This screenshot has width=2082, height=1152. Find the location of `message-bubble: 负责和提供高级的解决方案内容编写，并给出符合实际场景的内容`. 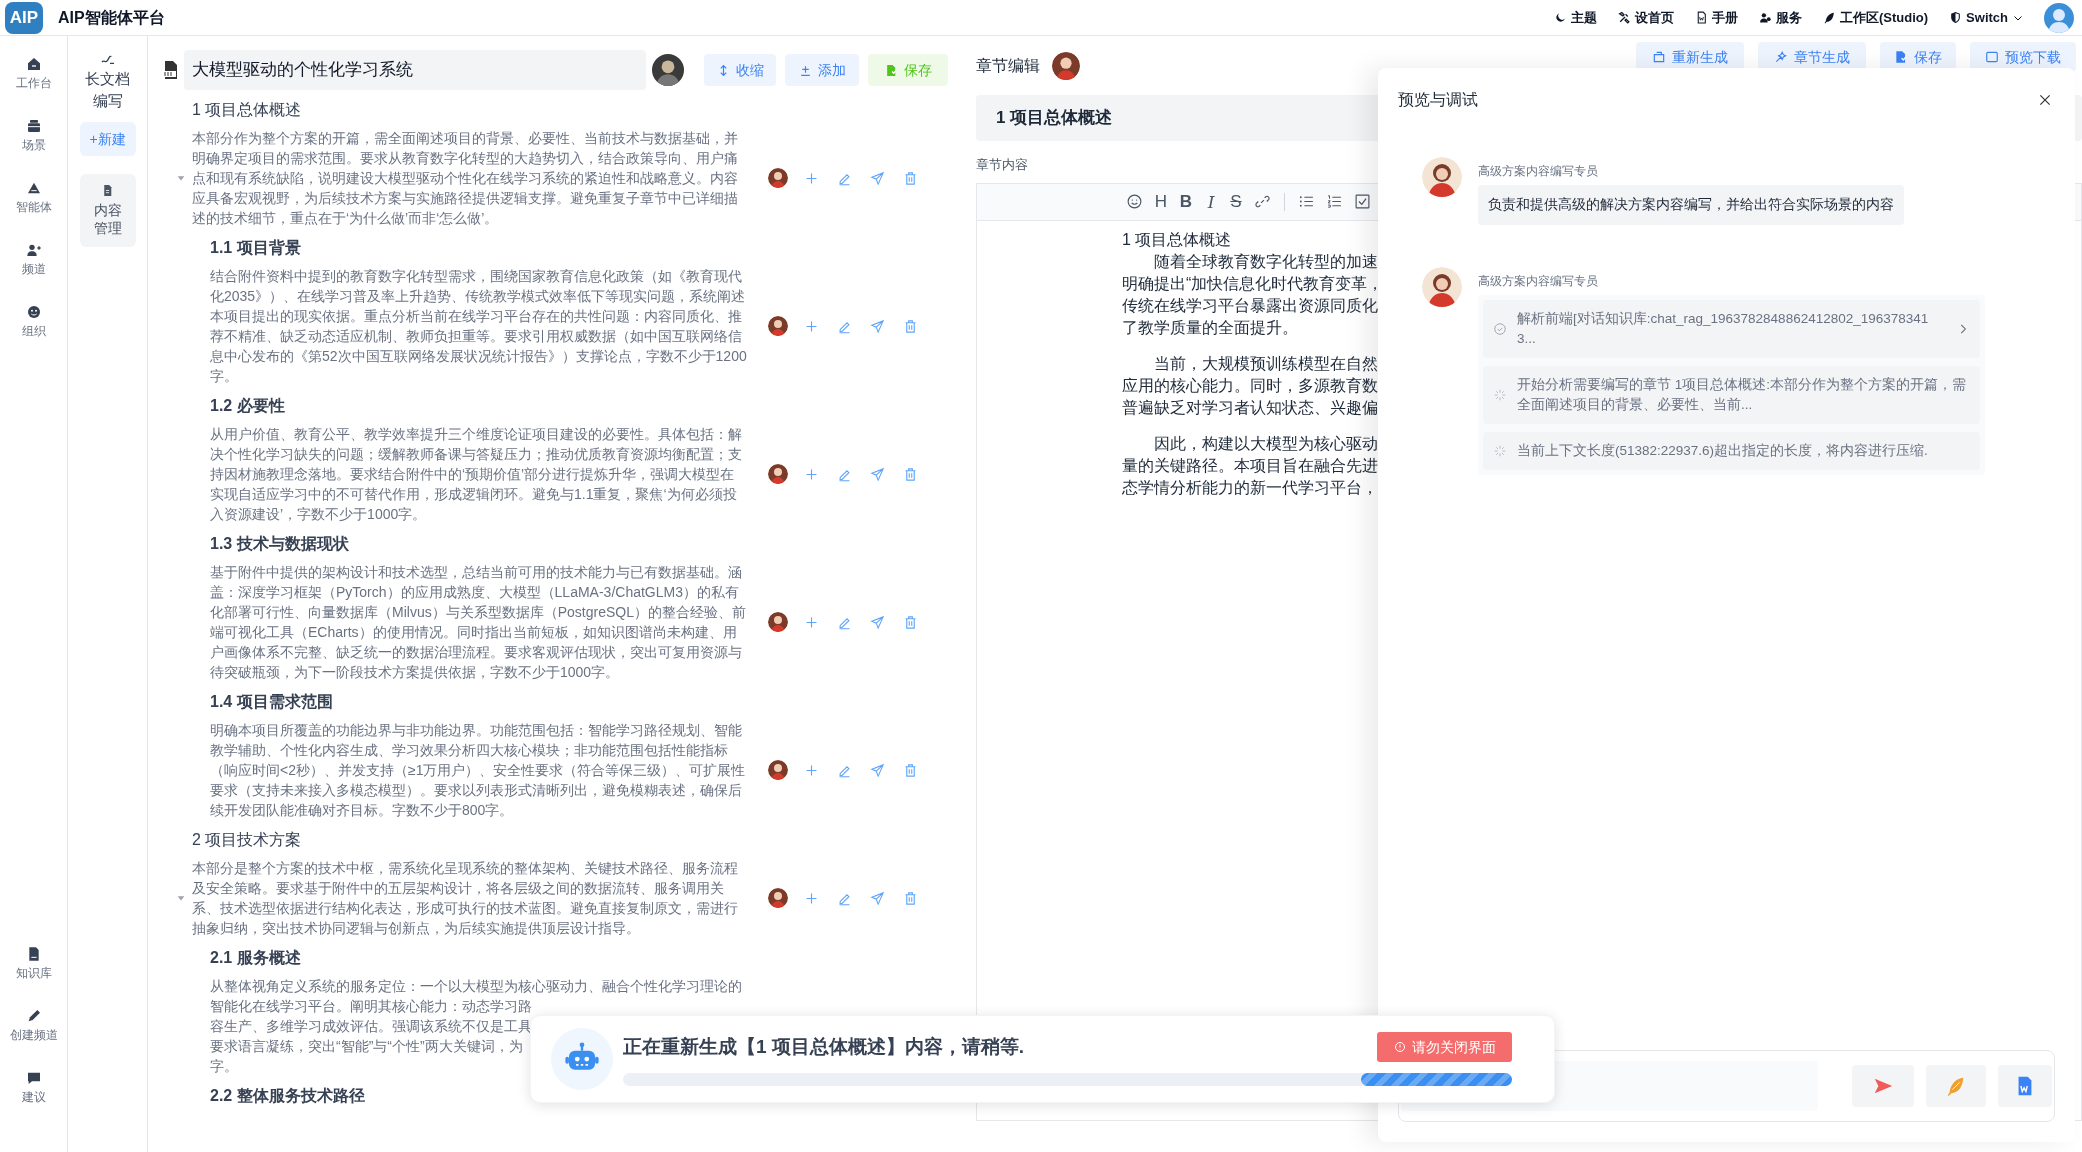

message-bubble: 负责和提供高级的解决方案内容编写，并给出符合实际场景的内容 is located at coordinates (1691, 205).